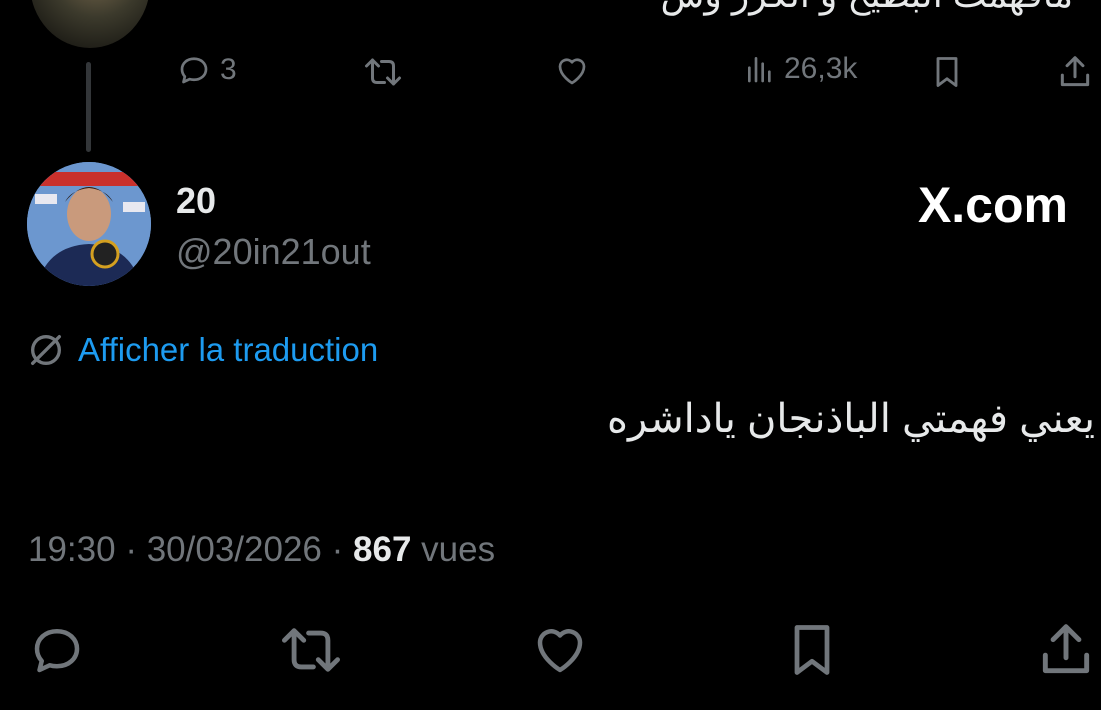  I want to click on like-button, so click(560, 650).